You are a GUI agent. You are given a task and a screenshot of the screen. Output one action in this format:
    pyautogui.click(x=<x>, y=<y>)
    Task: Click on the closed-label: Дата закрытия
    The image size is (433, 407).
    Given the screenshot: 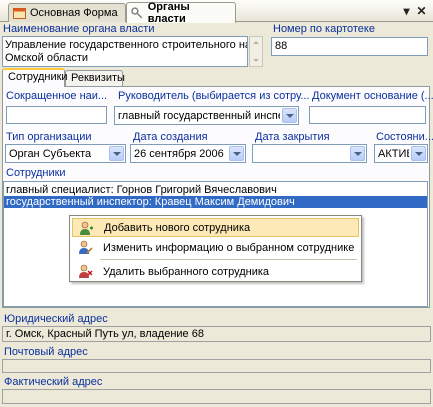 What is the action you would take?
    pyautogui.click(x=292, y=137)
    